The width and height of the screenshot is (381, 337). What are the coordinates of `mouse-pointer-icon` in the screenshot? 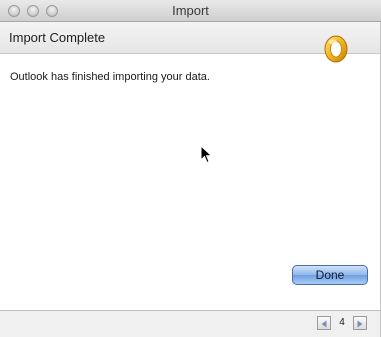 It's located at (206, 154).